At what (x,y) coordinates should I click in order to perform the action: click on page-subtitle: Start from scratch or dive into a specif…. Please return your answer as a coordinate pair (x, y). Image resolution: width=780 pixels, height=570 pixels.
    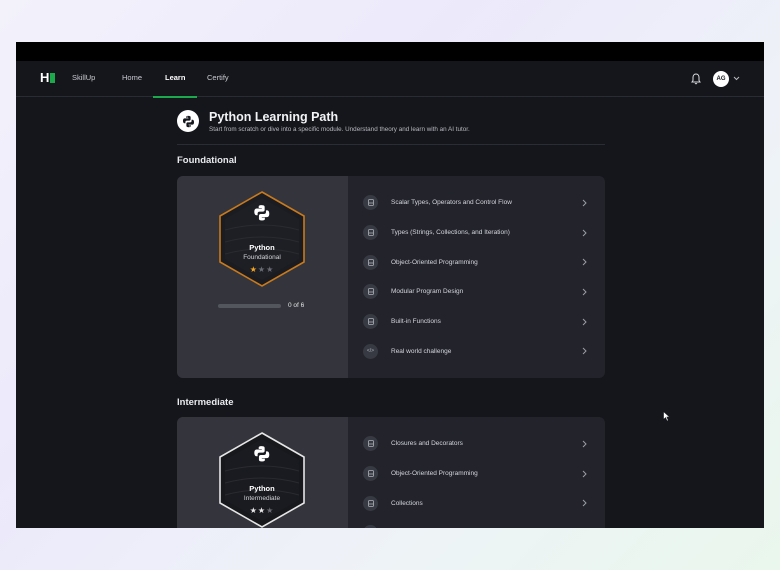
    Looking at the image, I should click on (339, 129).